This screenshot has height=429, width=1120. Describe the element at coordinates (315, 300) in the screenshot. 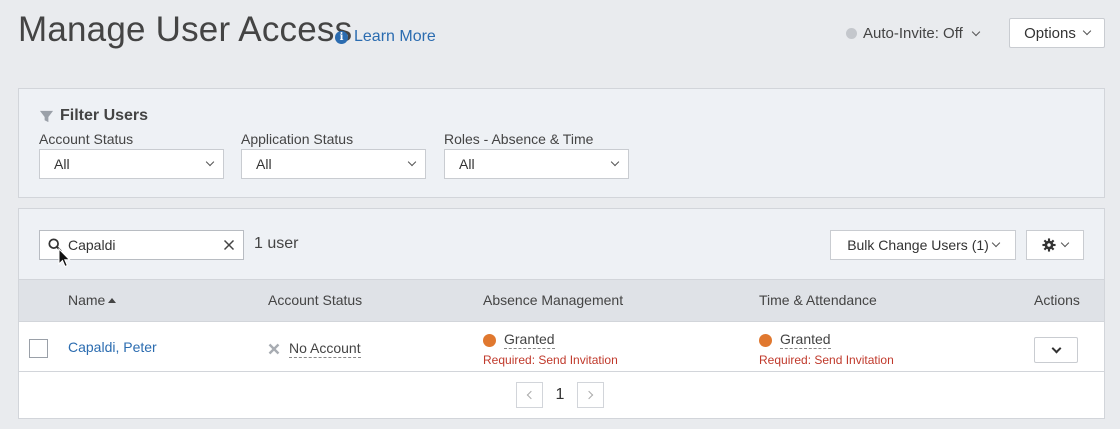

I see `column-account-status-header: Account Status` at that location.